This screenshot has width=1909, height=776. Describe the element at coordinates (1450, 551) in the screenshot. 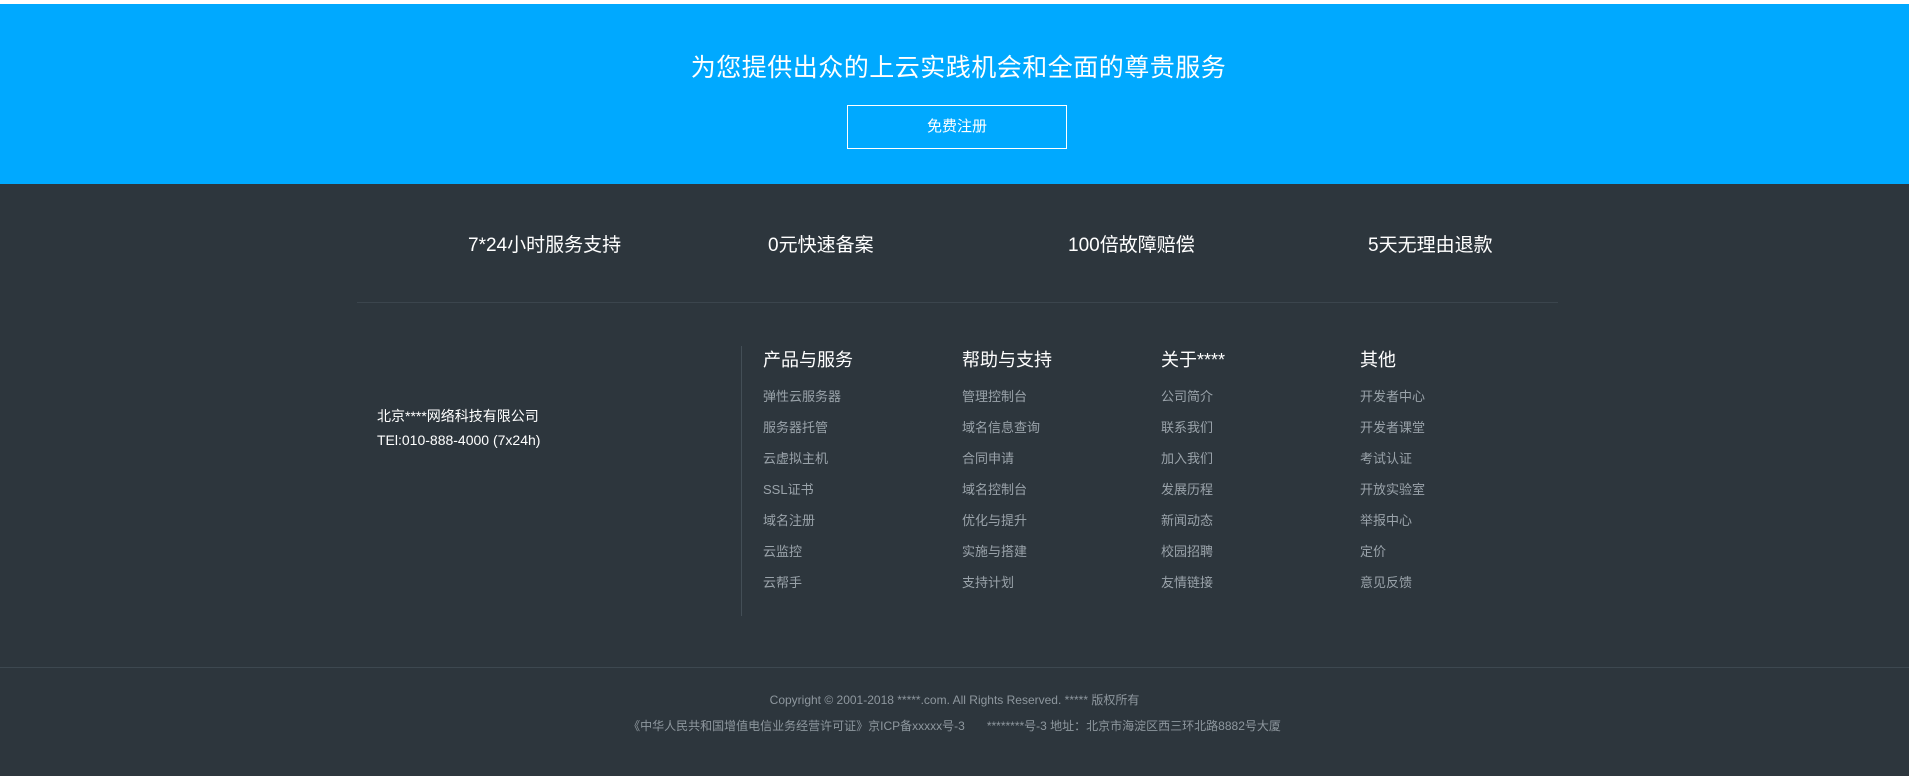

I see `footer-link: 定价` at that location.